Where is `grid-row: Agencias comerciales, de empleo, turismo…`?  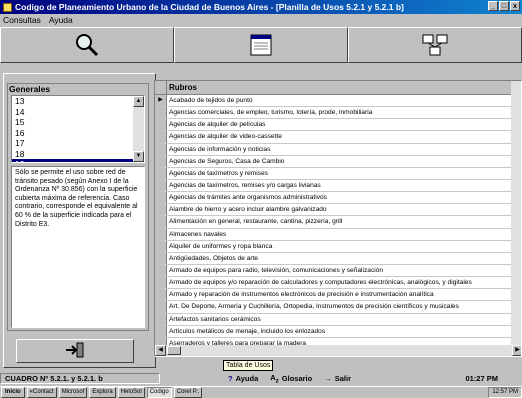
grid-row: Agencias comerciales, de empleo, turismo… is located at coordinates (338, 113).